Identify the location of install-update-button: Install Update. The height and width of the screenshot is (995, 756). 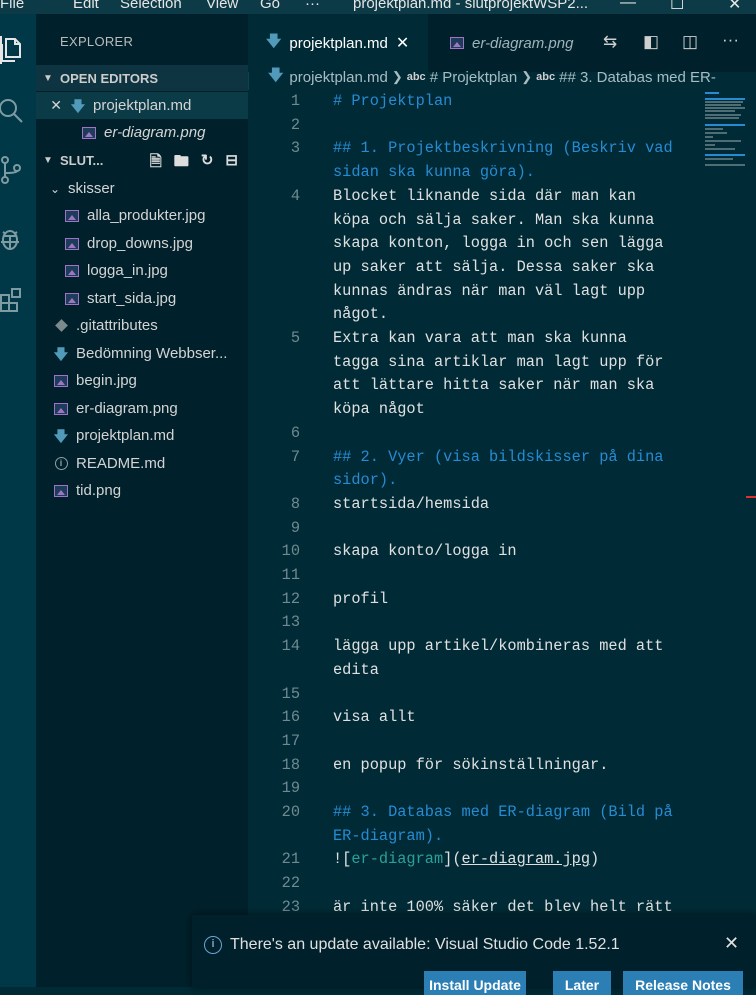
(475, 983).